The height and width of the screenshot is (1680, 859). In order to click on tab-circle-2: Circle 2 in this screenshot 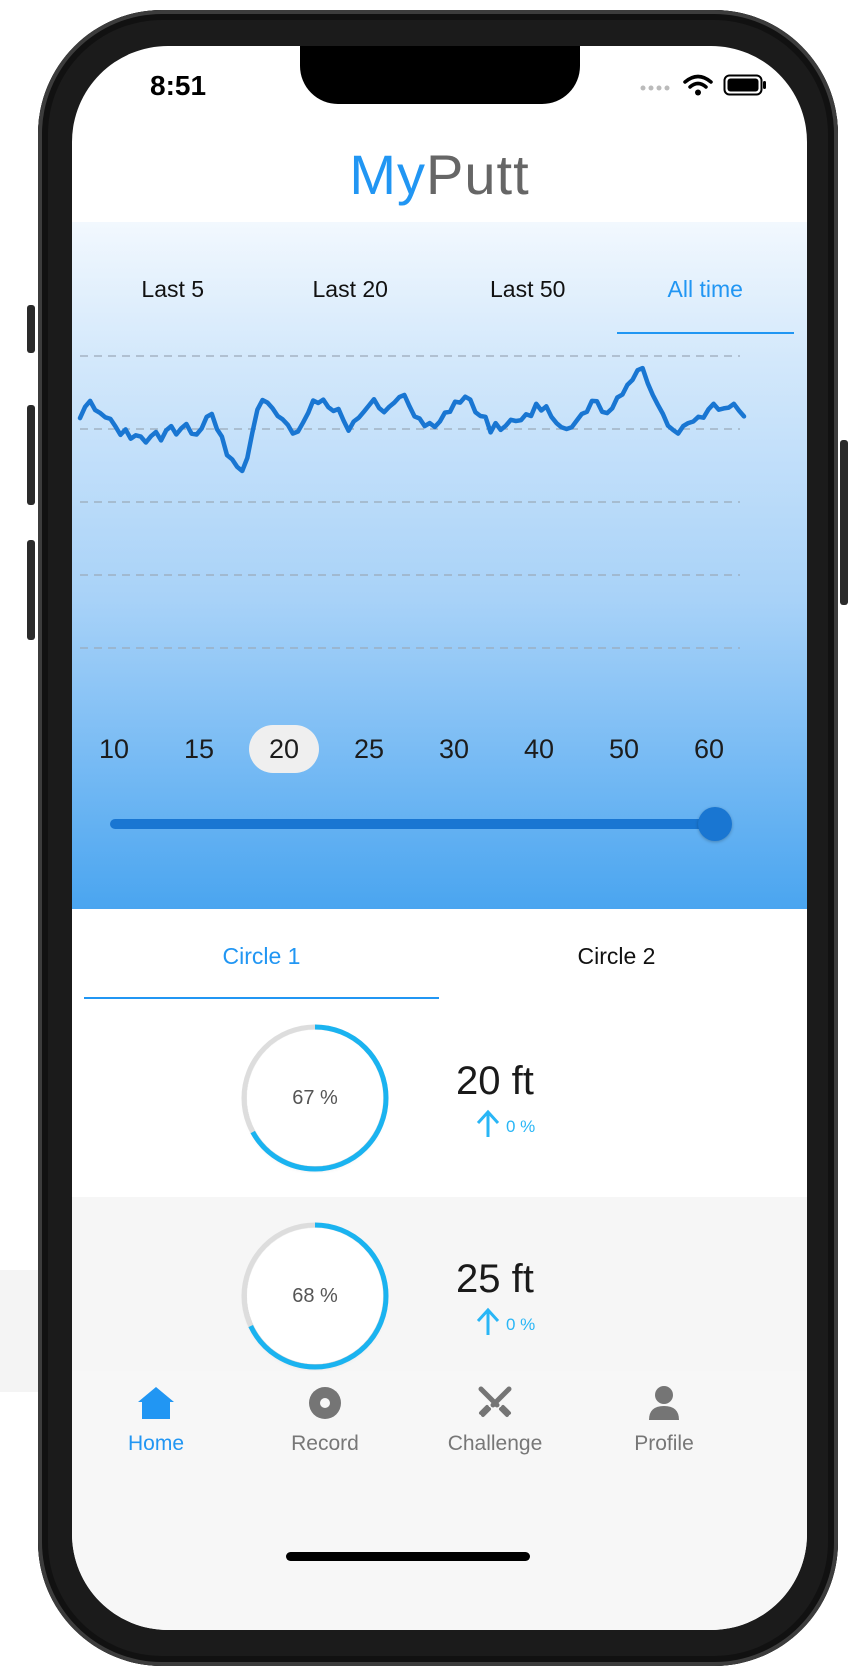, I will do `click(616, 954)`.